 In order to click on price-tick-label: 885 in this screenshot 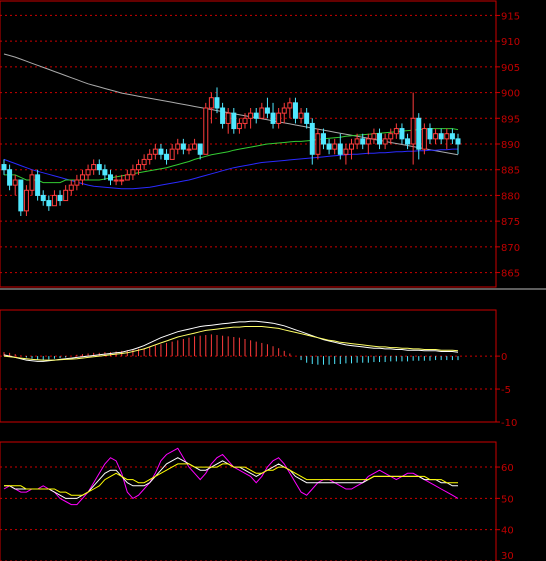, I will do `click(510, 171)`.